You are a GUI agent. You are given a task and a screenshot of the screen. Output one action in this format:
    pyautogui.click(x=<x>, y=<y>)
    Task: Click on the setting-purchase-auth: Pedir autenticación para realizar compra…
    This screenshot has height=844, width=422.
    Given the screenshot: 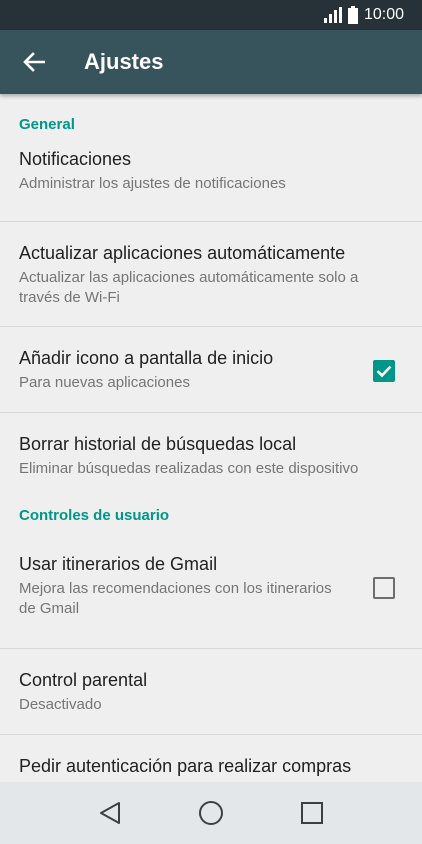 What is the action you would take?
    pyautogui.click(x=211, y=758)
    